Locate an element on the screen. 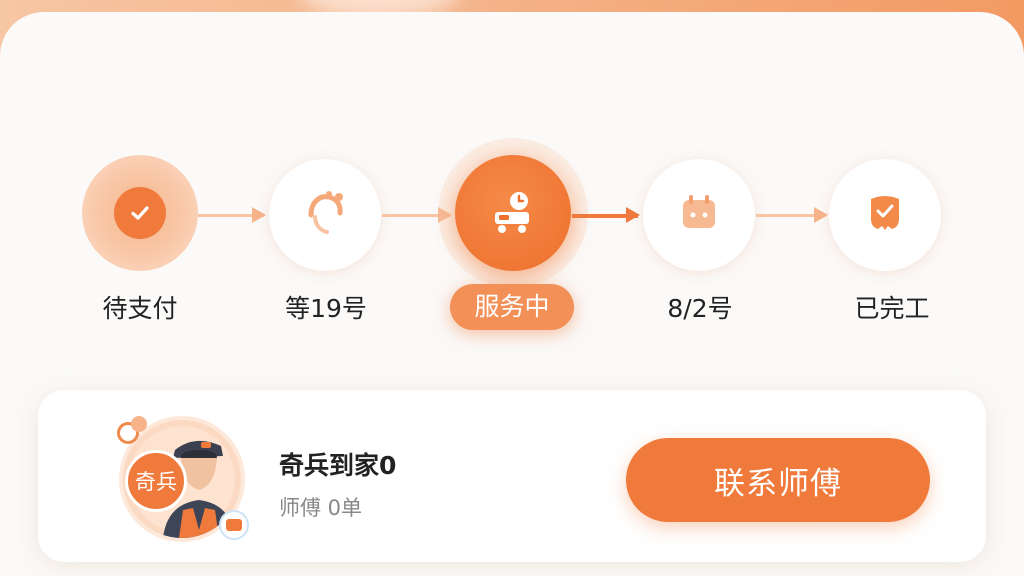 This screenshot has width=1024, height=576. step-arrow-active is located at coordinates (606, 215).